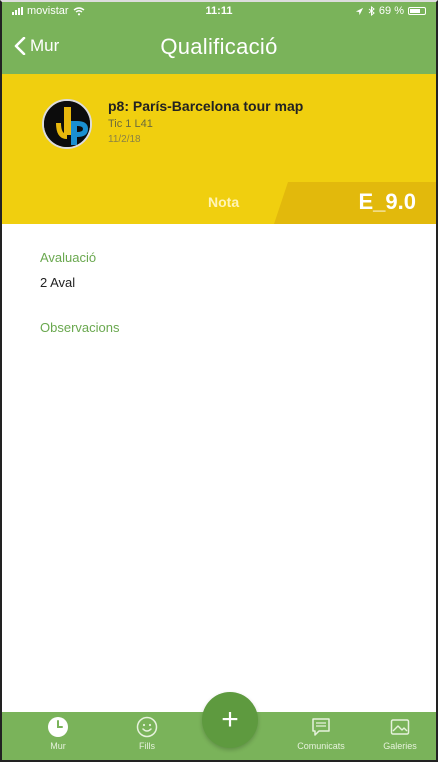  I want to click on tab-comunicats: Comunicats, so click(321, 733).